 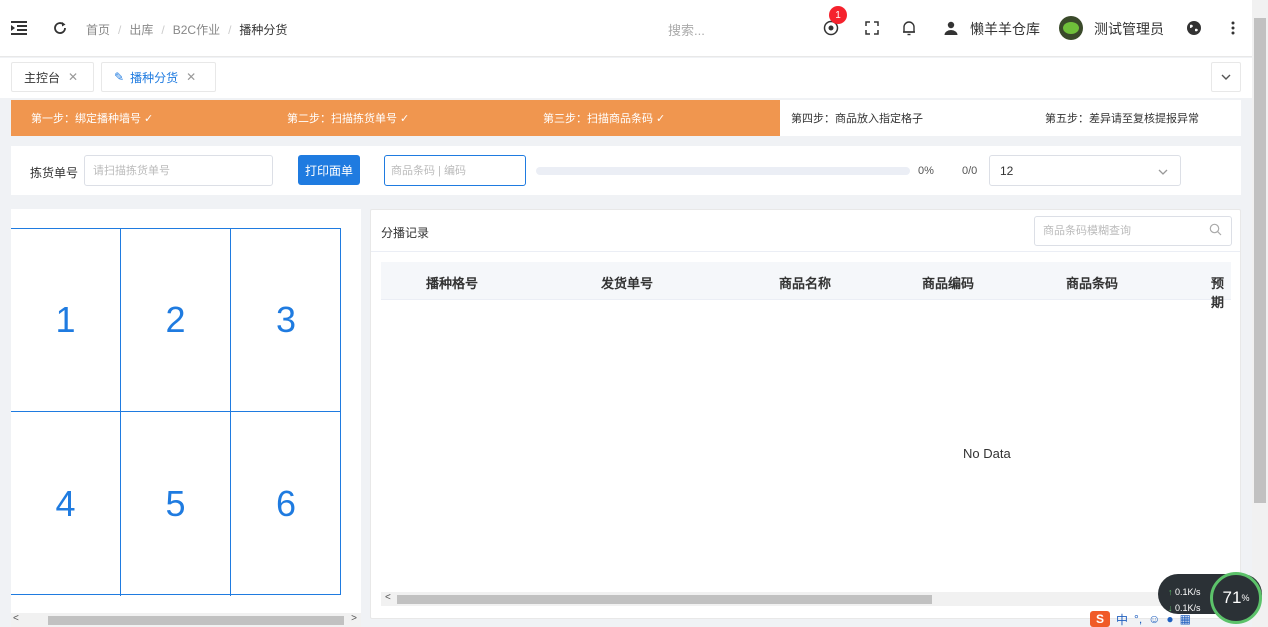 What do you see at coordinates (405, 233) in the screenshot?
I see `records-title: 分播记录` at bounding box center [405, 233].